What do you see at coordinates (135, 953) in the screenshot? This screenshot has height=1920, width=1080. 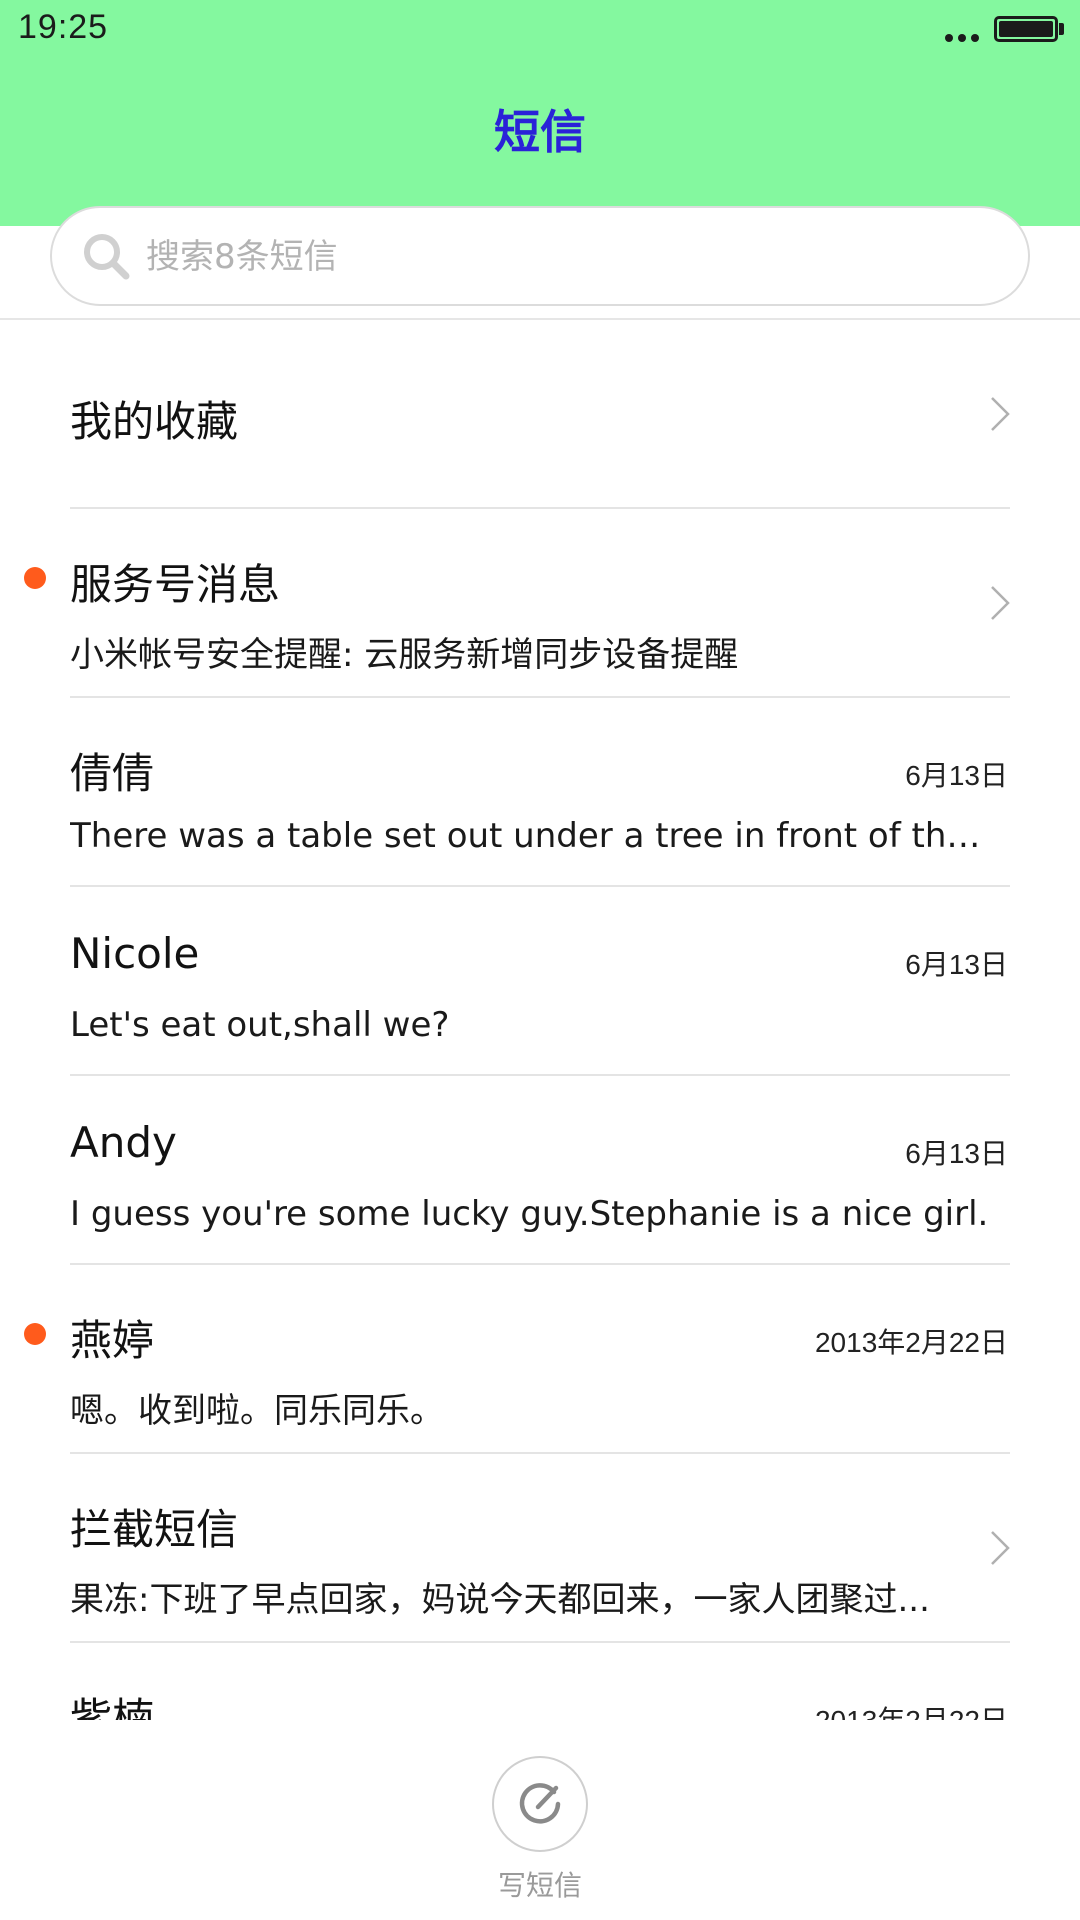 I see `list-item-title: Nicole` at bounding box center [135, 953].